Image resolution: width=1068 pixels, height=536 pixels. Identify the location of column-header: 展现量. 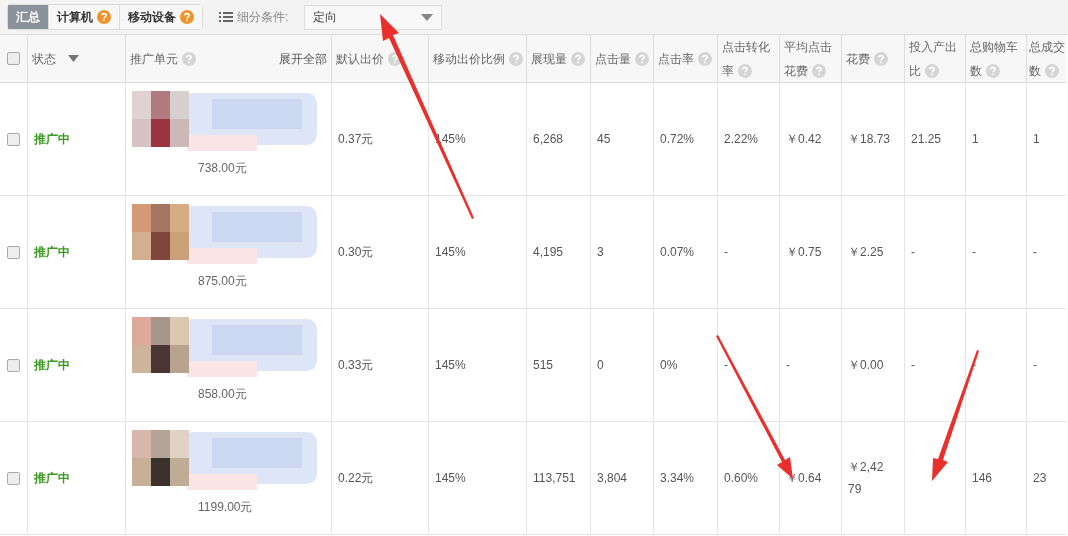
(549, 59).